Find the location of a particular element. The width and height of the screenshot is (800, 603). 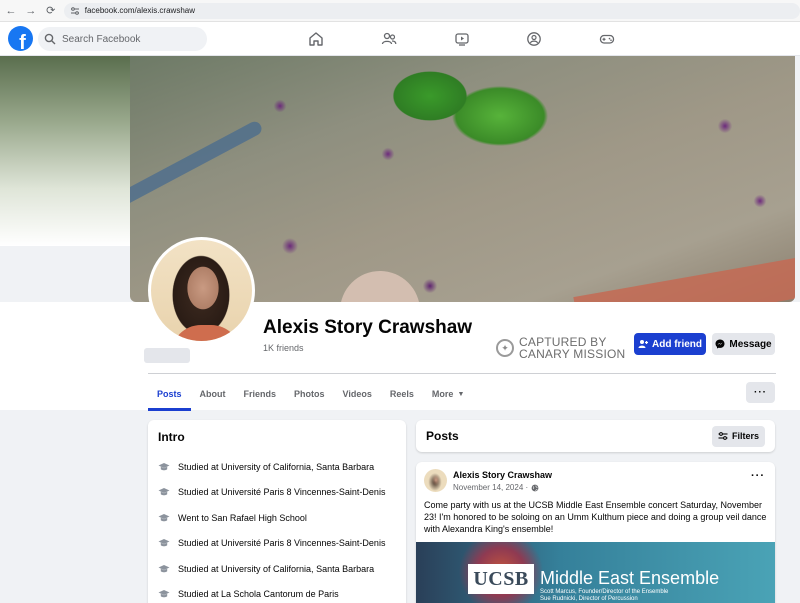

message-button: Message is located at coordinates (743, 344).